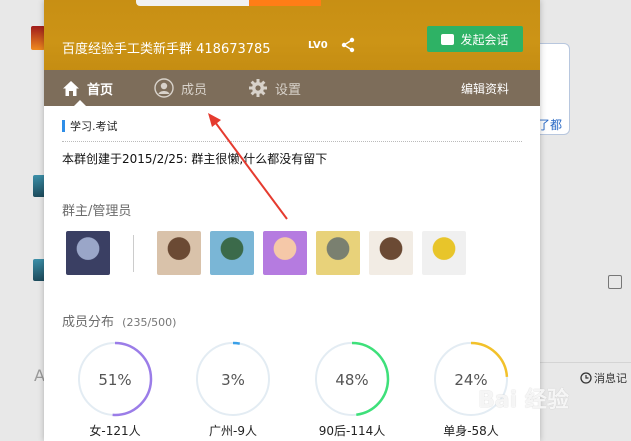 The image size is (631, 441). What do you see at coordinates (88, 253) in the screenshot?
I see `avatar-owner-moon` at bounding box center [88, 253].